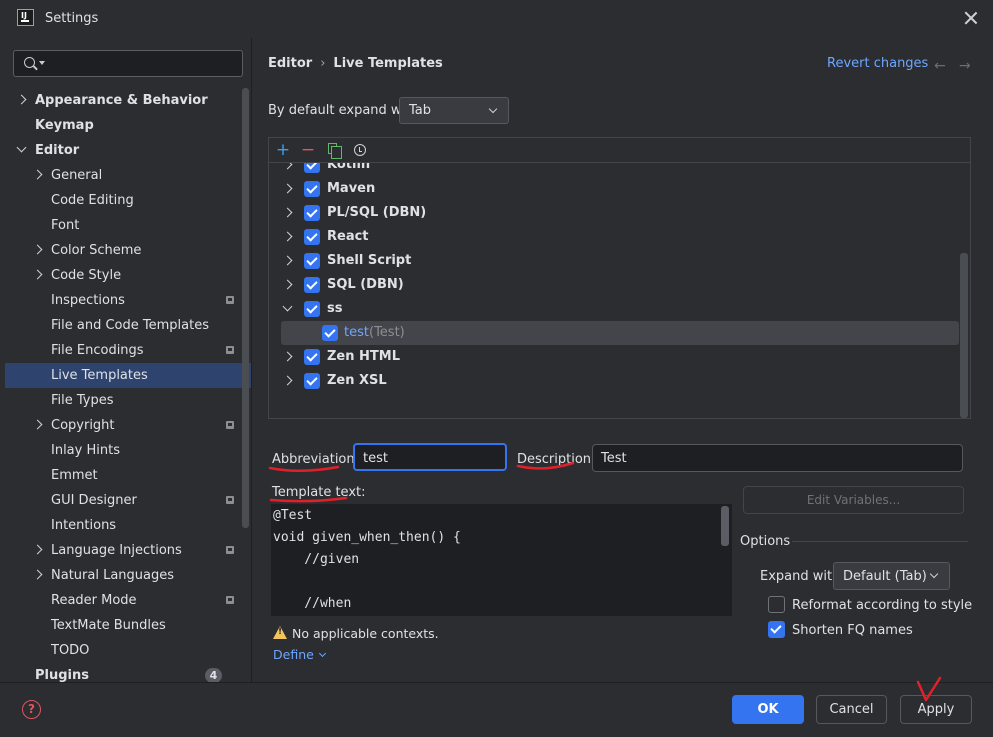 The image size is (993, 737). What do you see at coordinates (377, 212) in the screenshot?
I see `template-label: PL/SQL (DBN)` at bounding box center [377, 212].